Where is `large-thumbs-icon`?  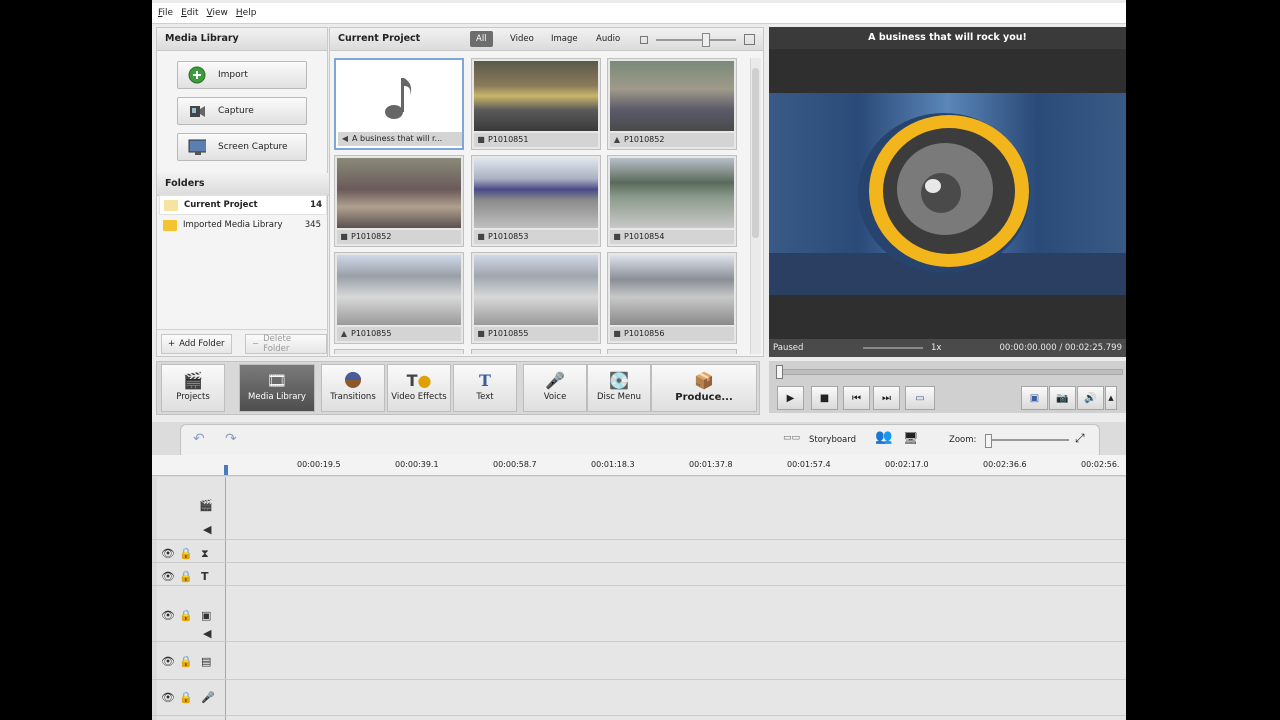 large-thumbs-icon is located at coordinates (749, 39).